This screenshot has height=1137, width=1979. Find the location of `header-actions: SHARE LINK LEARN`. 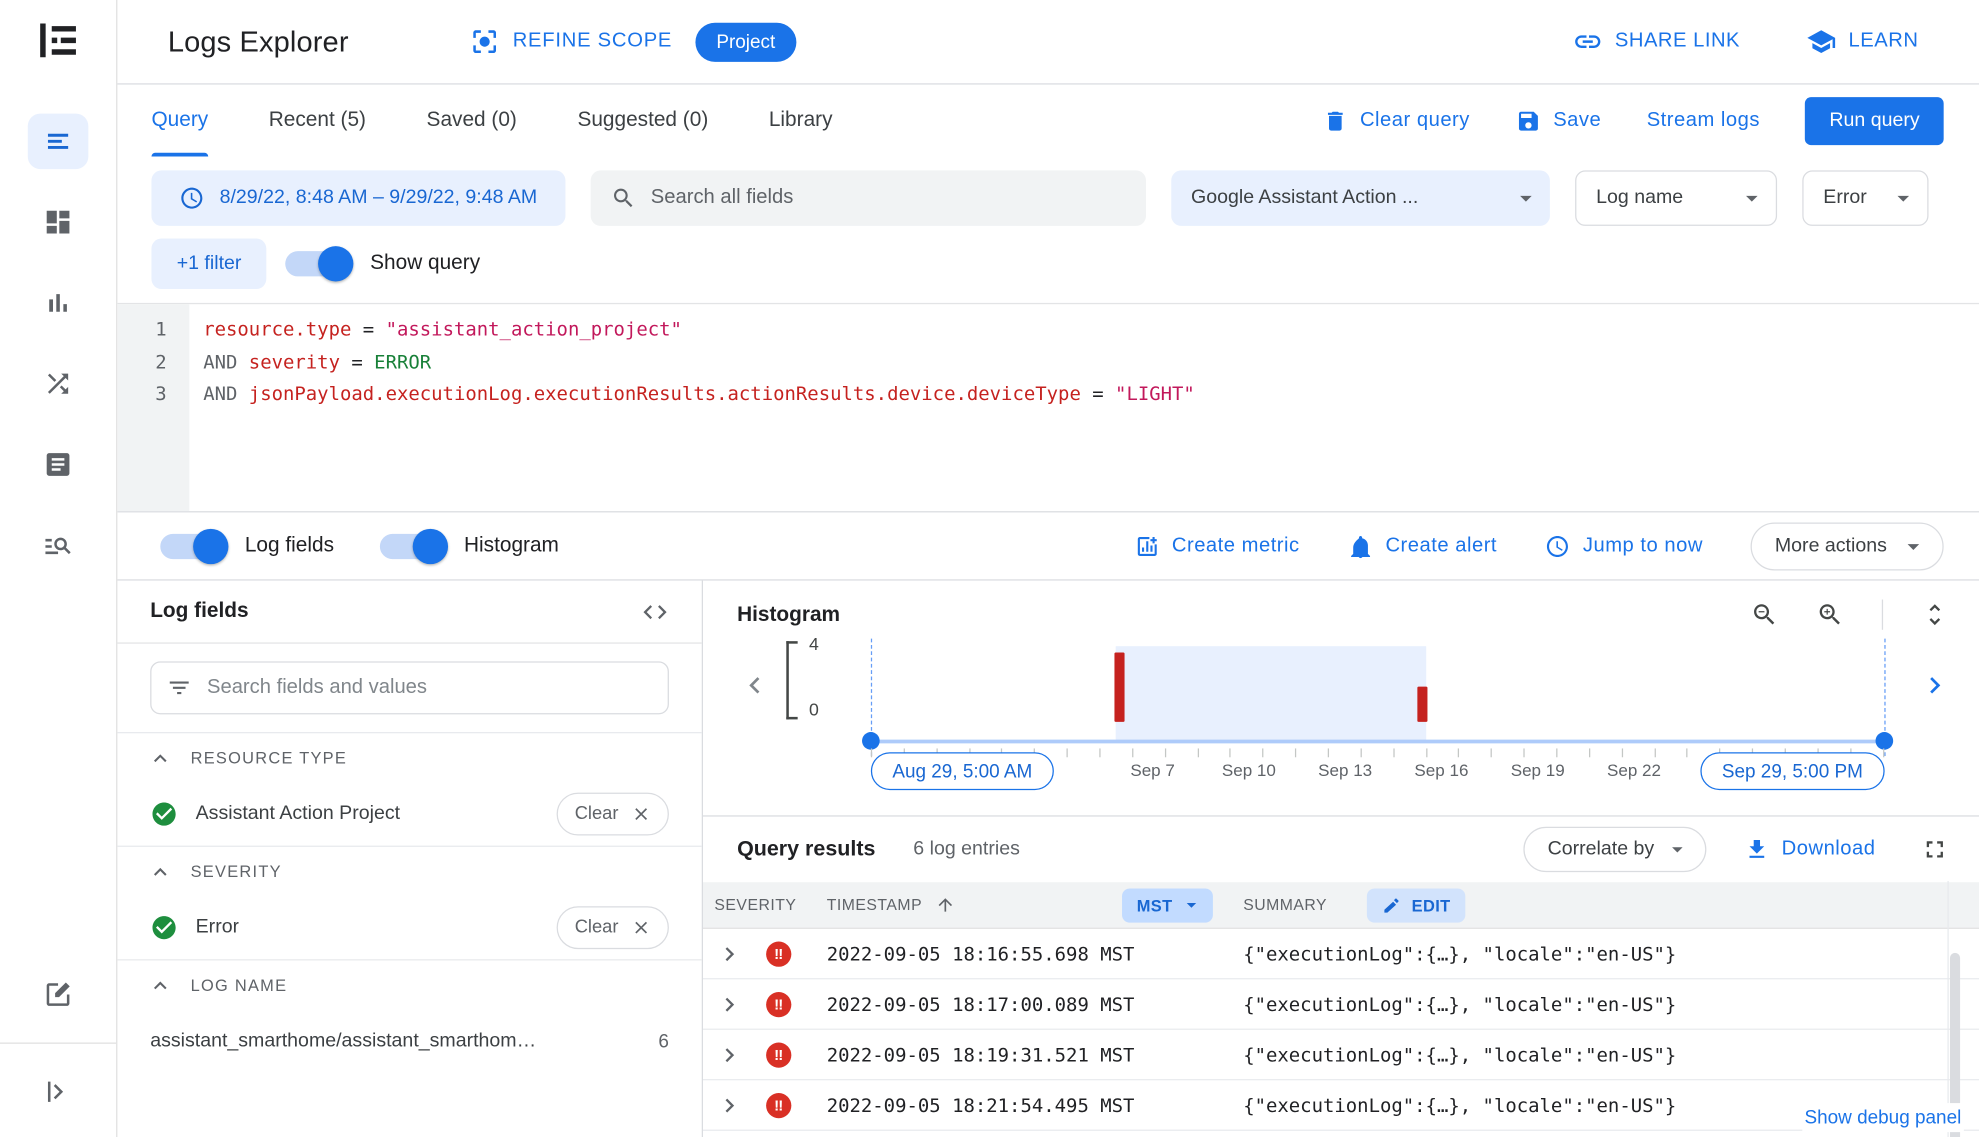

header-actions: SHARE LINK LEARN is located at coordinates (1745, 42).